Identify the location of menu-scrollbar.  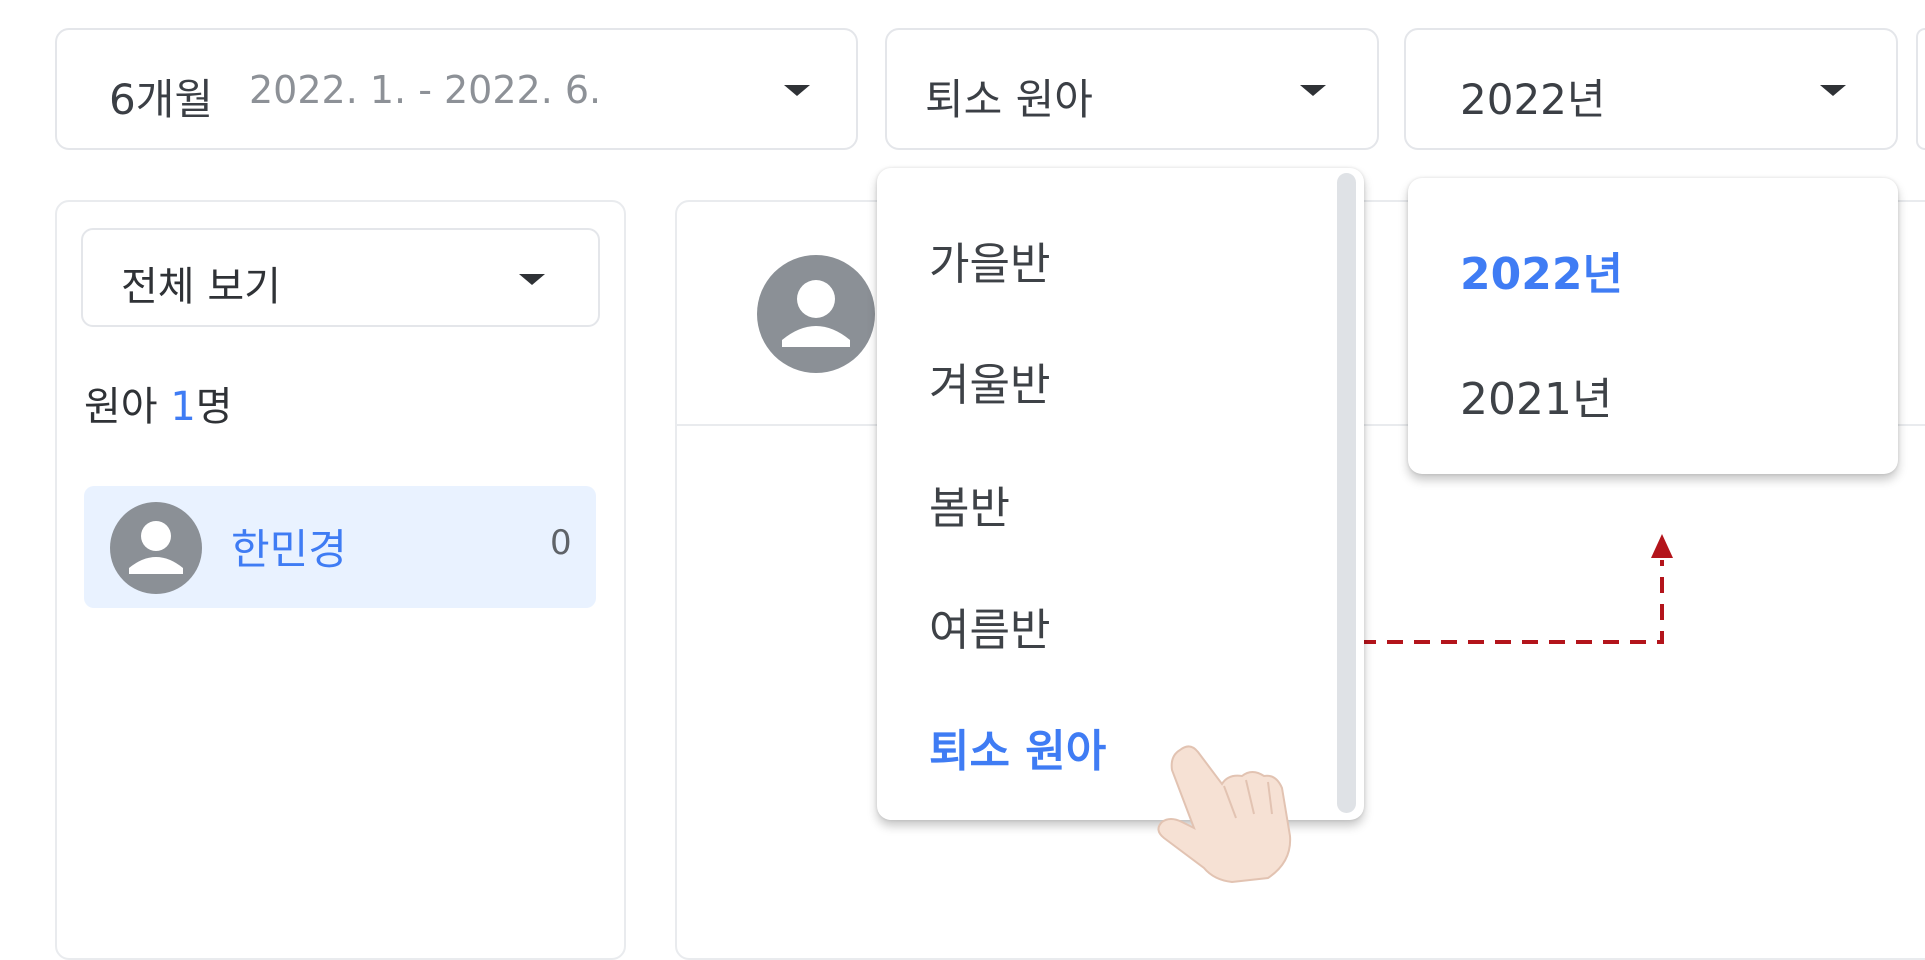
(1346, 493).